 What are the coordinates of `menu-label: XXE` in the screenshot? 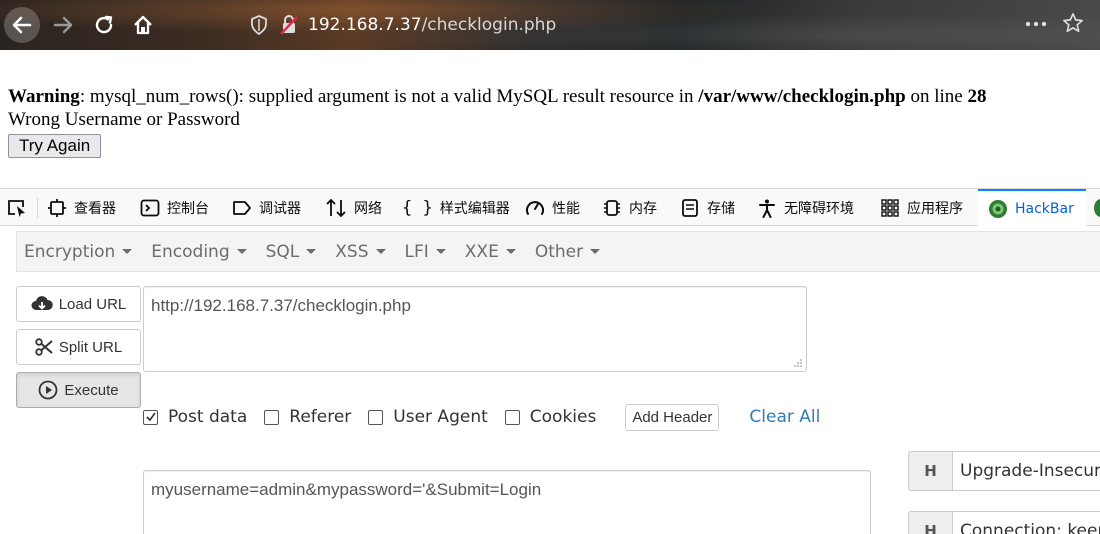 It's located at (481, 251).